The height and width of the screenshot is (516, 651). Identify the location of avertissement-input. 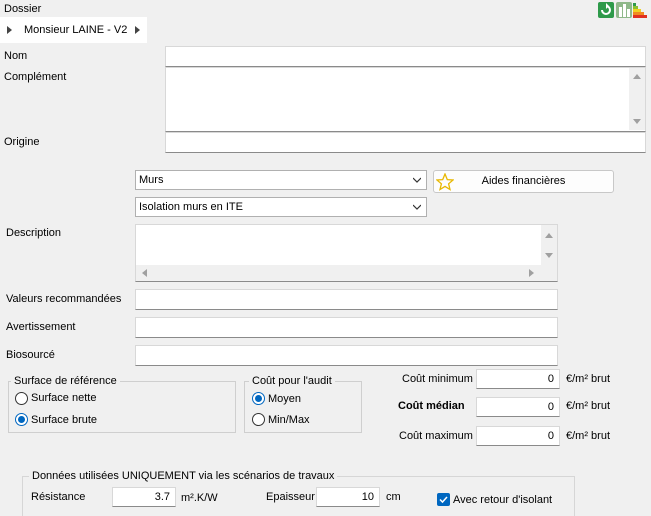
(346, 327).